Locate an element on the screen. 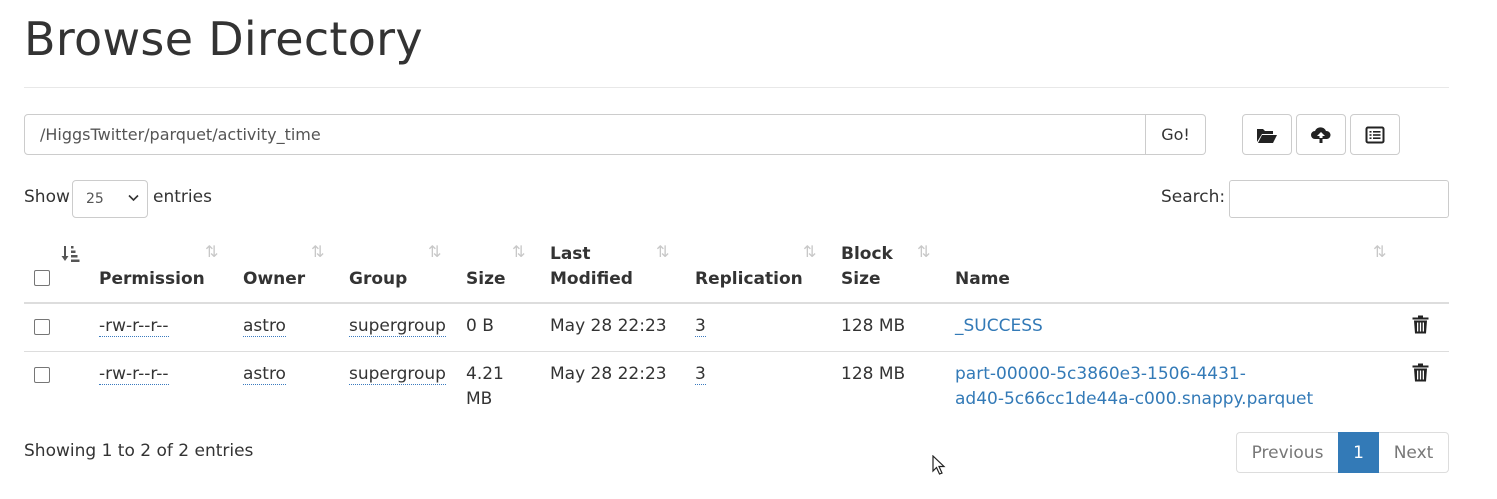 This screenshot has height=499, width=1497. show-label: Show is located at coordinates (47, 197).